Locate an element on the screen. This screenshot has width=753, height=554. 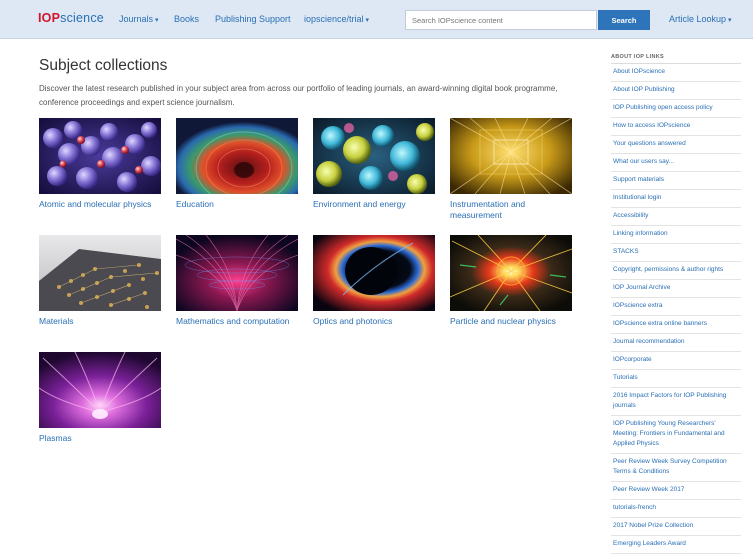
particle-nuclear-image is located at coordinates (511, 273).